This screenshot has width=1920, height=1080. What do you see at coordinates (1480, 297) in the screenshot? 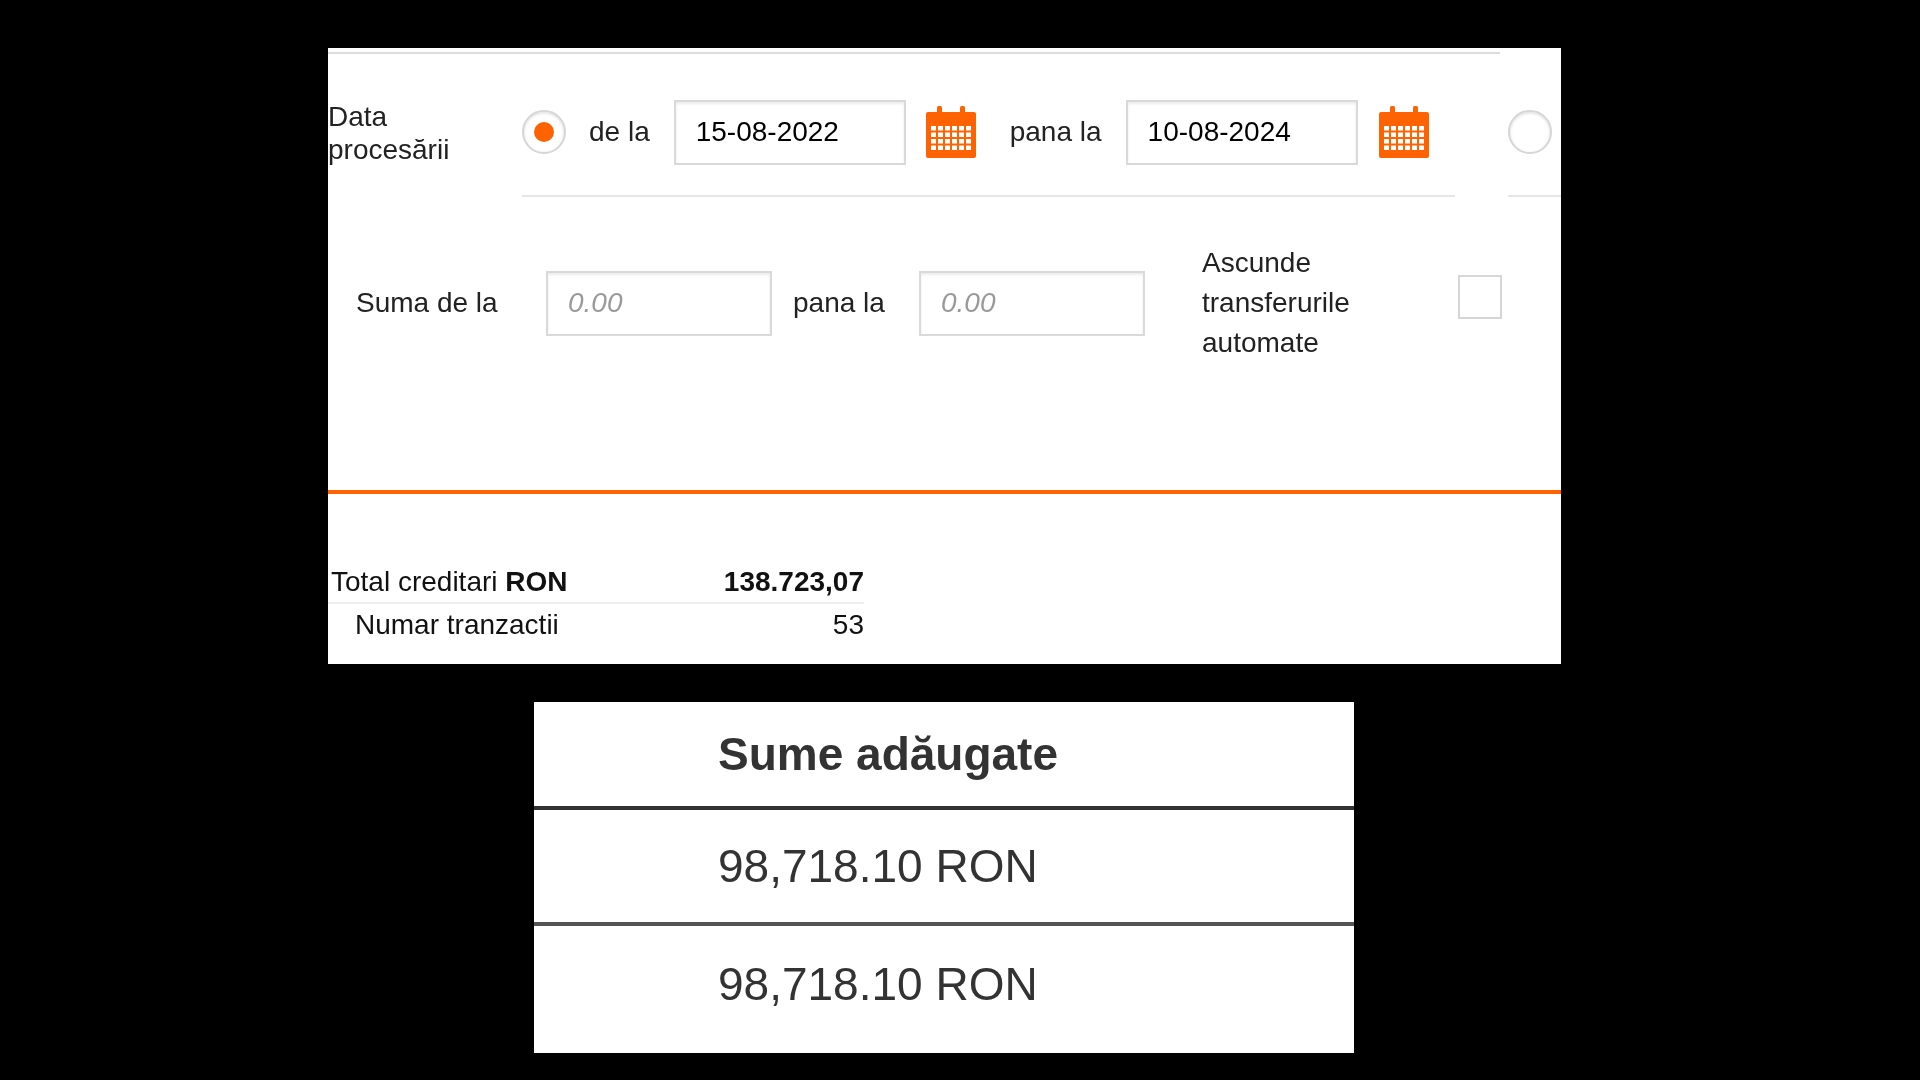
I see `checkbox` at bounding box center [1480, 297].